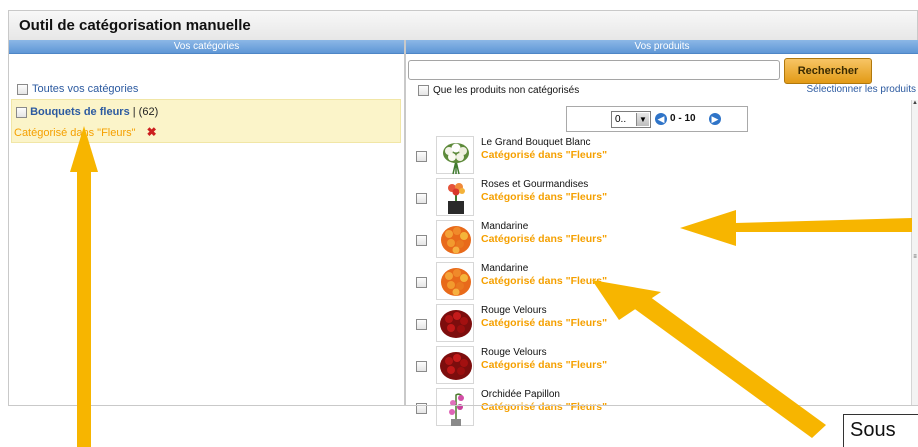 This screenshot has width=918, height=447. What do you see at coordinates (22, 89) in the screenshot?
I see `all-categories-checkbox` at bounding box center [22, 89].